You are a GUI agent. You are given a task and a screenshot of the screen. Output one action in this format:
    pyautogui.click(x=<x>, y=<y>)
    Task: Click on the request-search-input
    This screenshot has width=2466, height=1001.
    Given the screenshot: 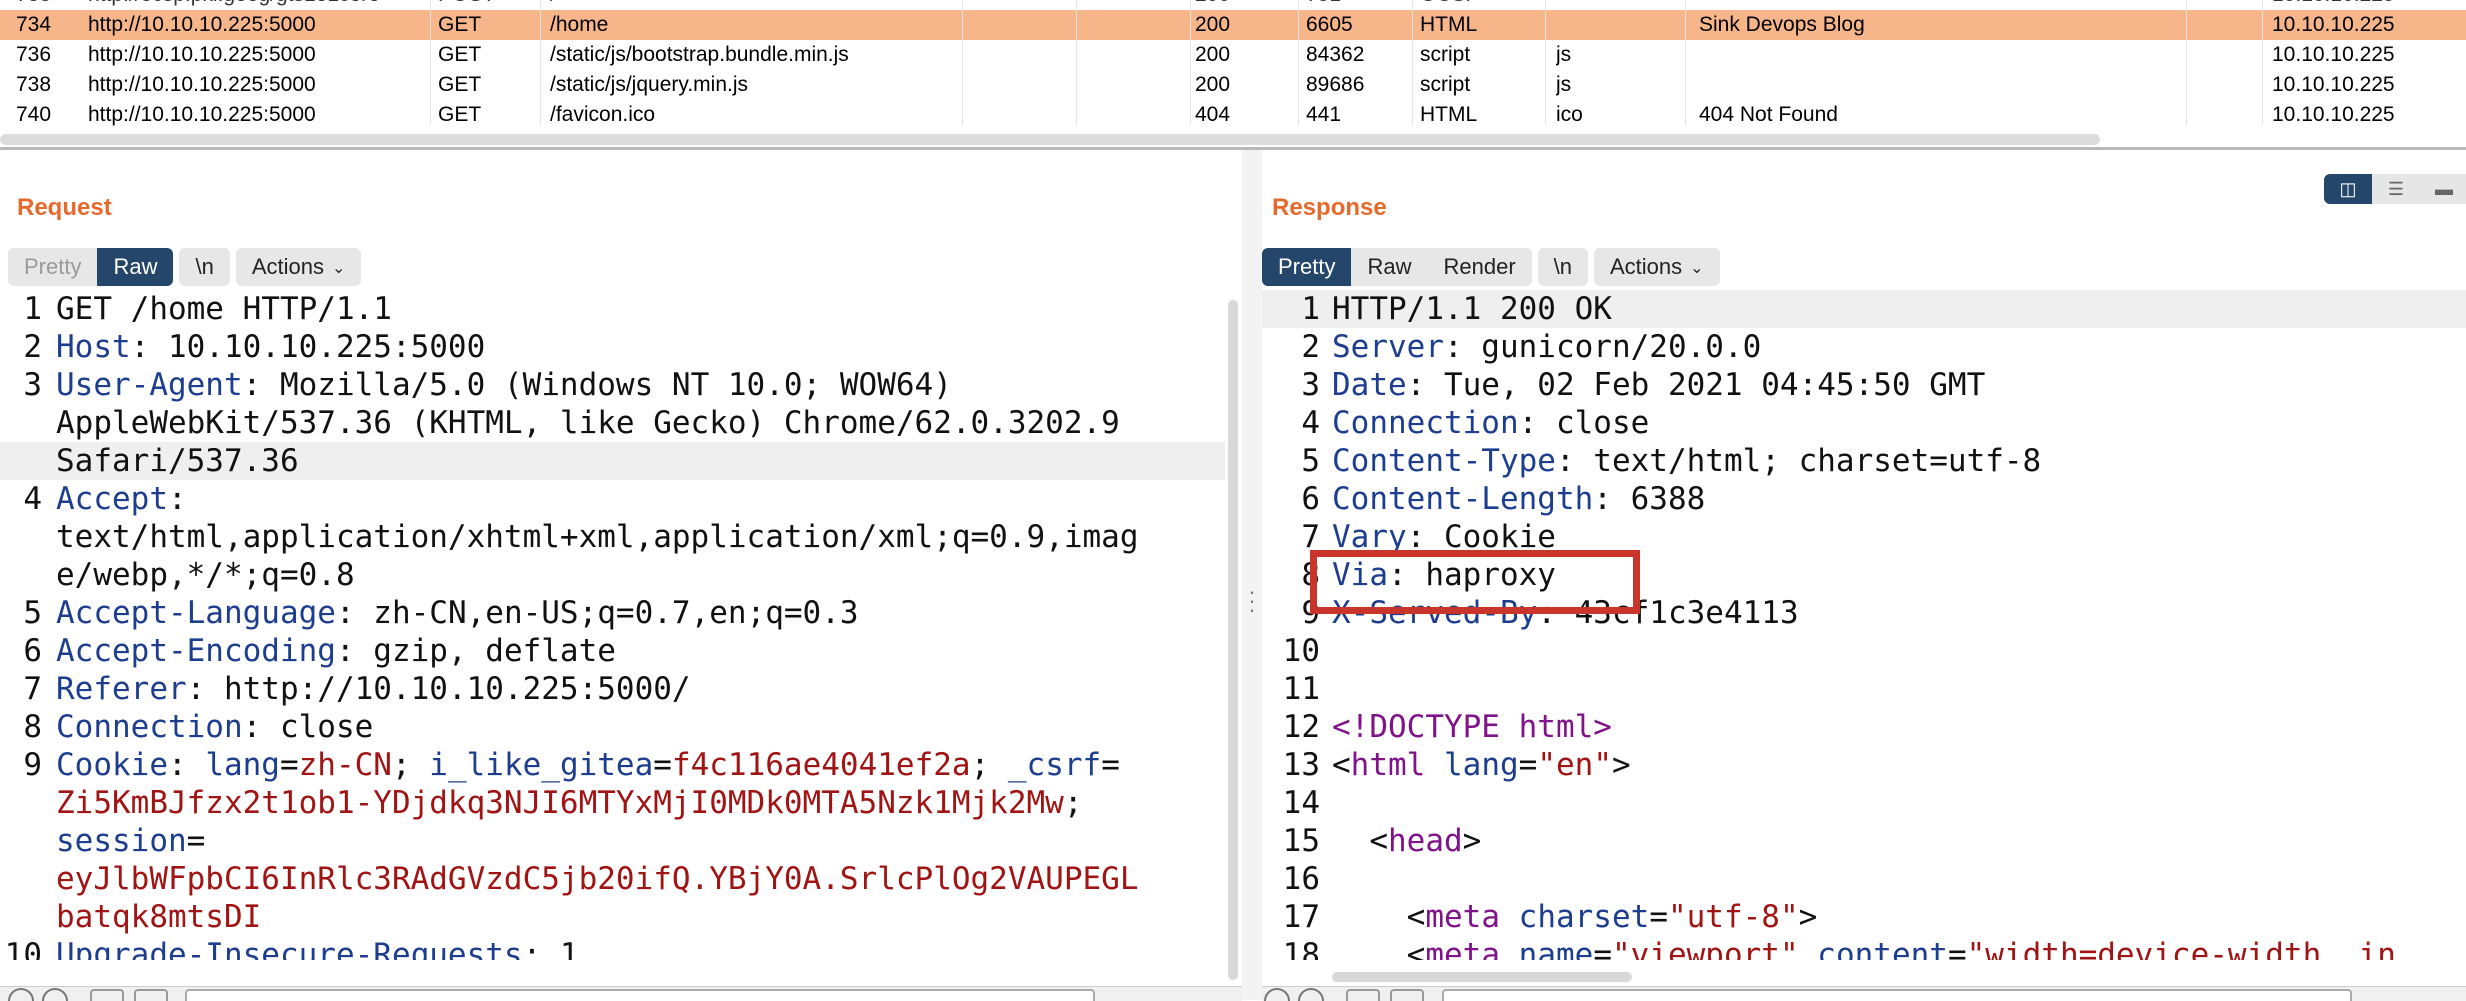 What is the action you would take?
    pyautogui.click(x=640, y=995)
    